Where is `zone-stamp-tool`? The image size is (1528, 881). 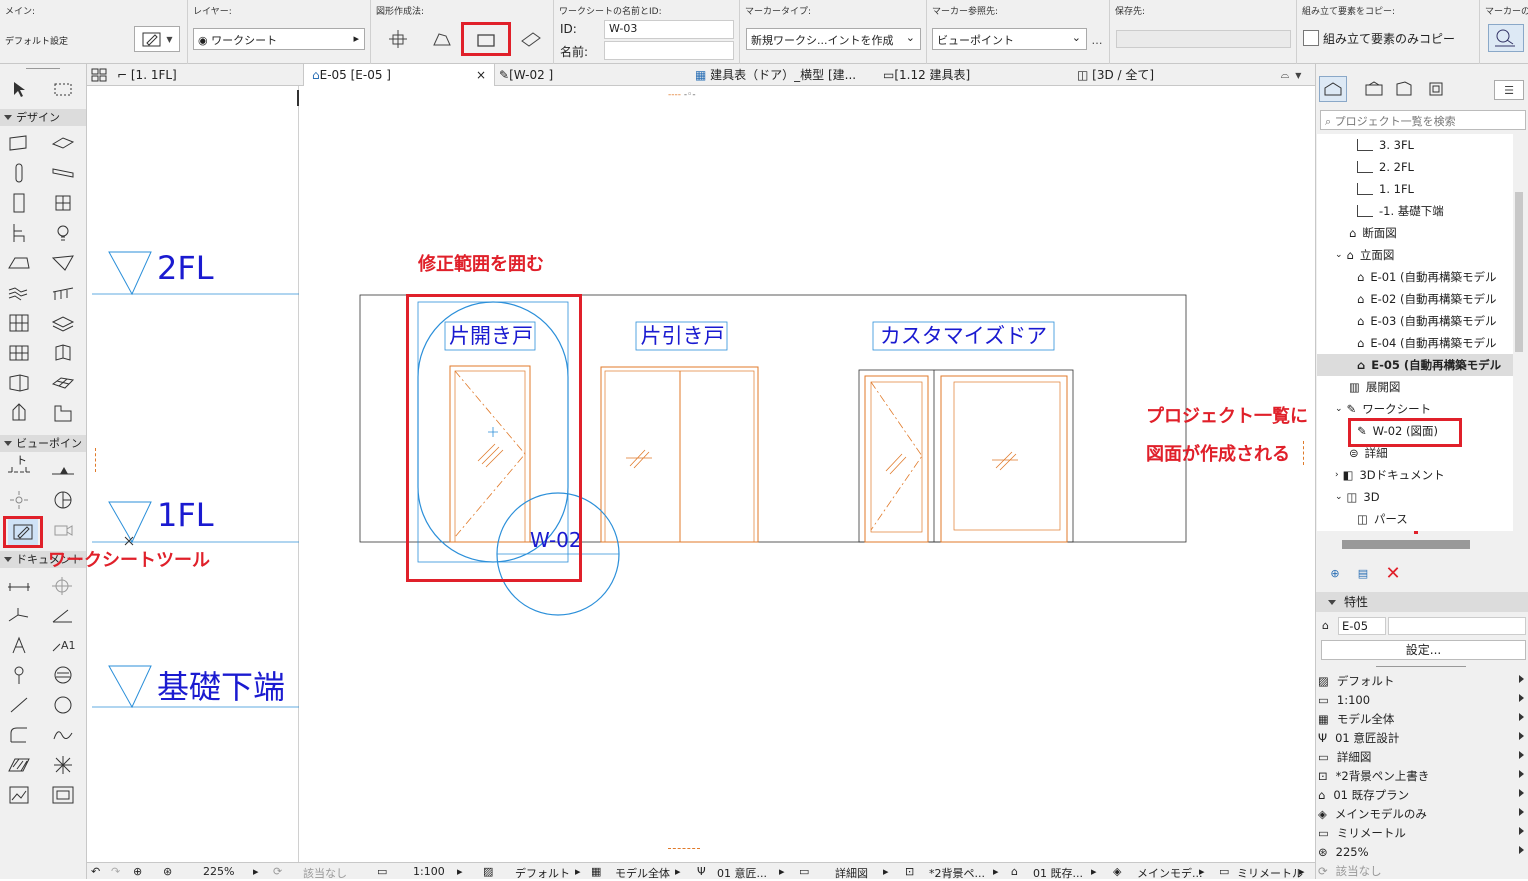
zone-stamp-tool is located at coordinates (19, 675).